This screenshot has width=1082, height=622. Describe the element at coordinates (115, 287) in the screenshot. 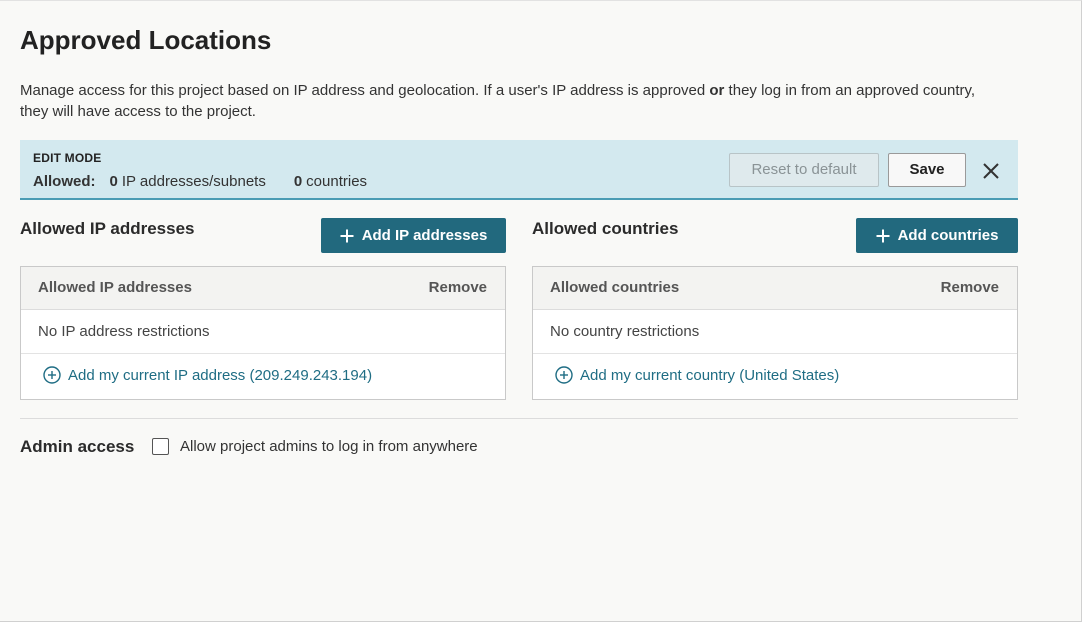

I see `ip-column-title: Allowed IP addresses` at that location.